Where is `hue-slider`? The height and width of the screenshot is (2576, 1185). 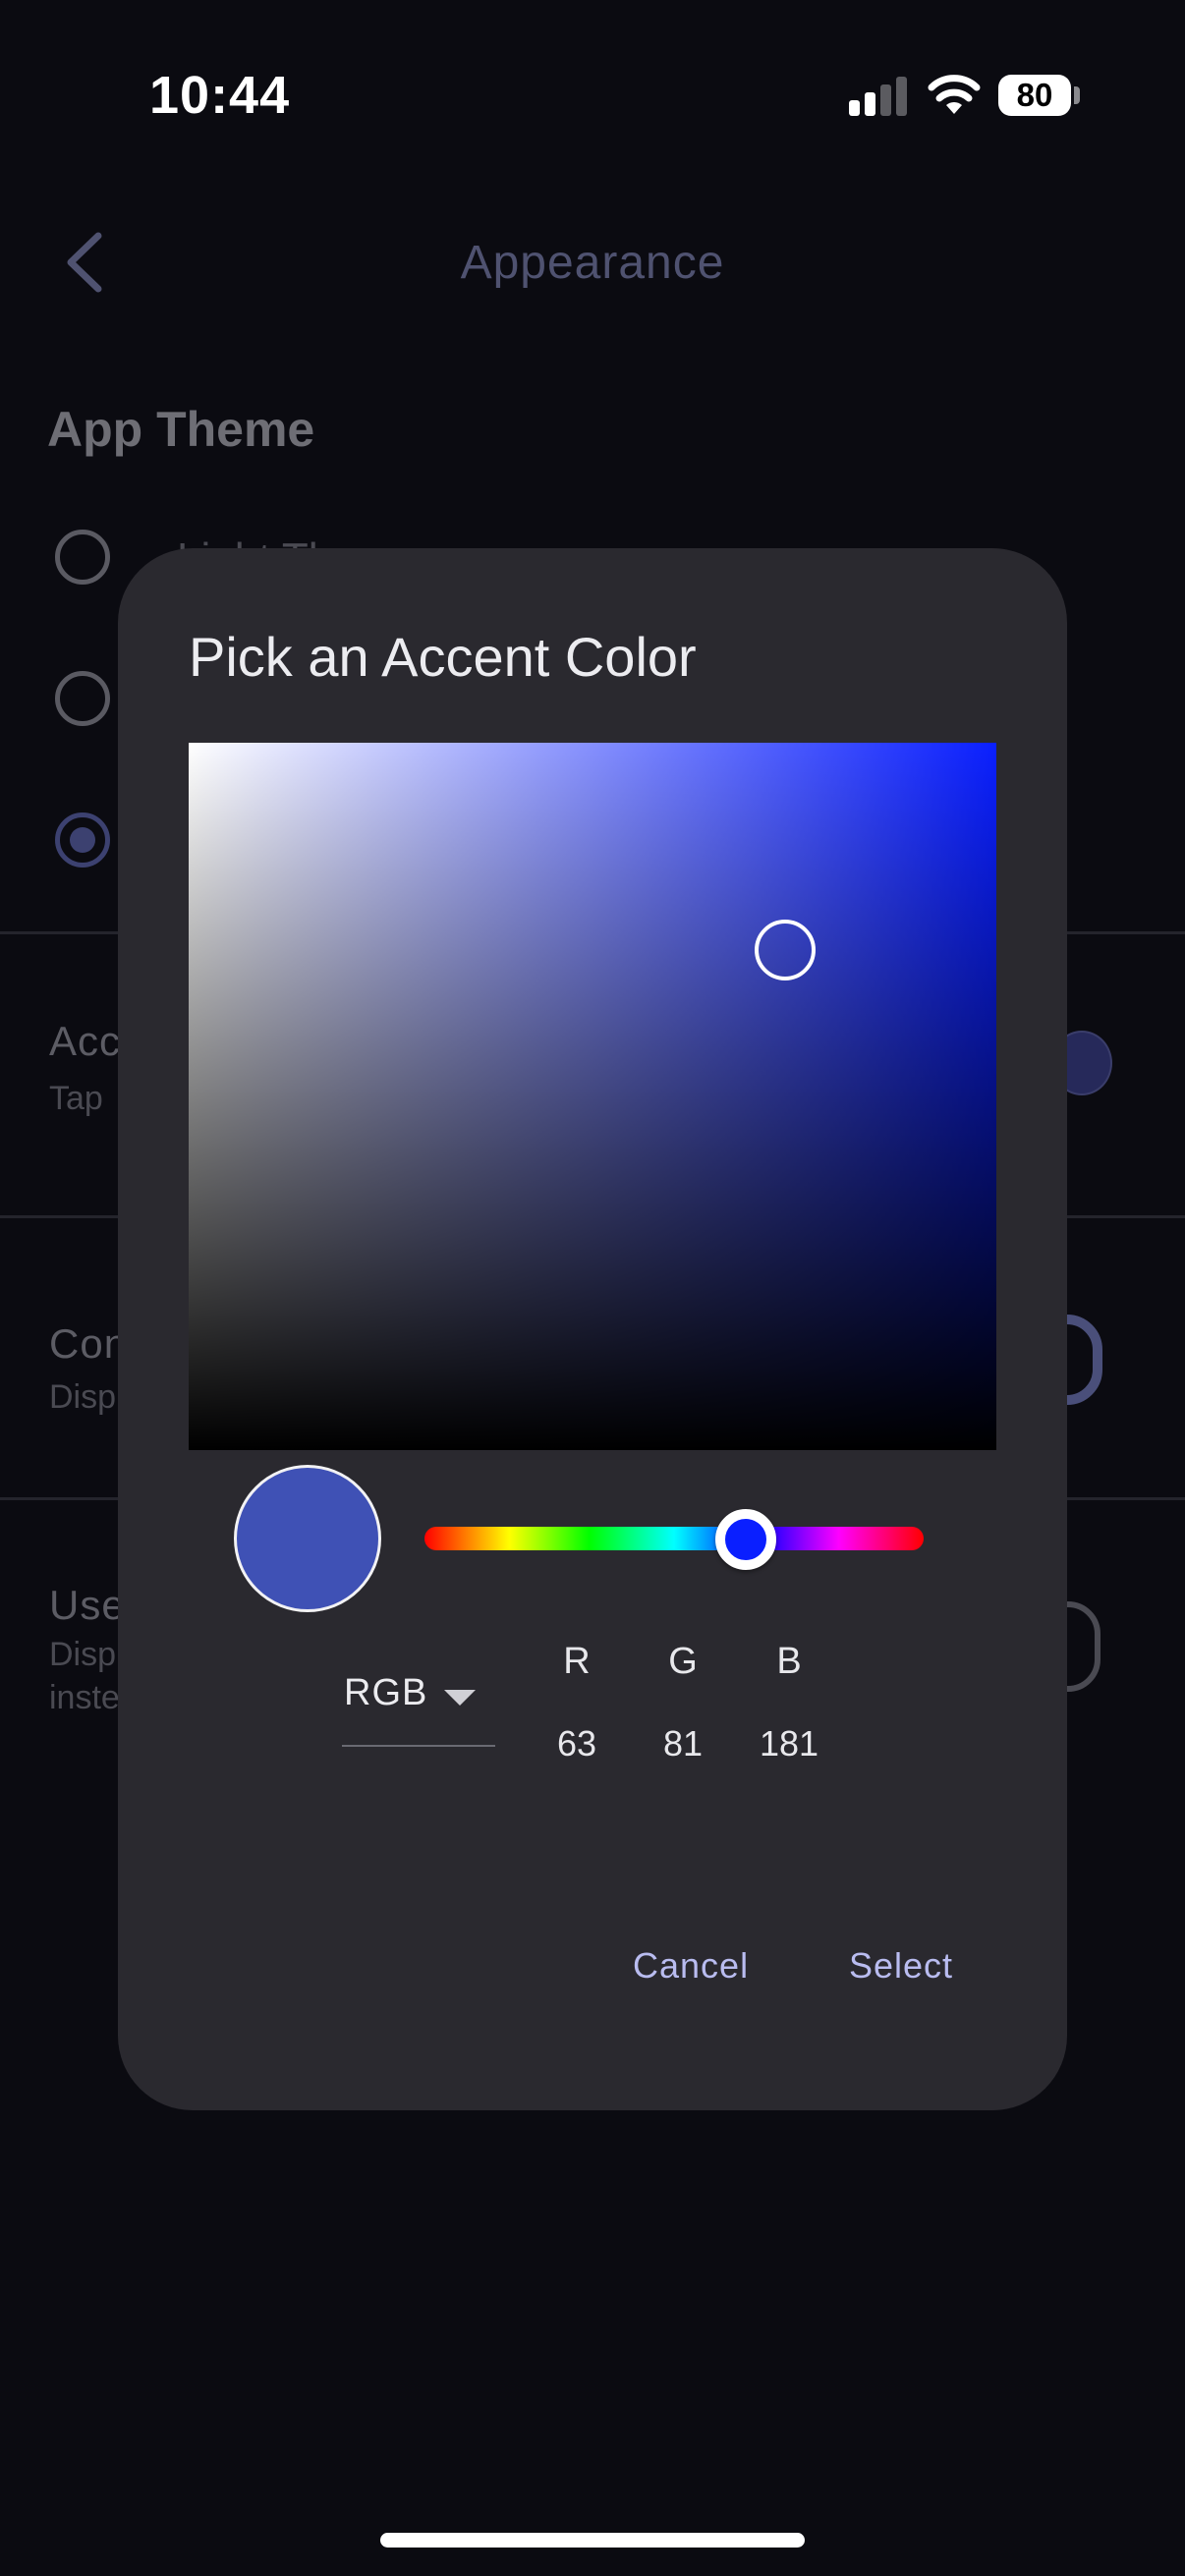
hue-slider is located at coordinates (674, 1538).